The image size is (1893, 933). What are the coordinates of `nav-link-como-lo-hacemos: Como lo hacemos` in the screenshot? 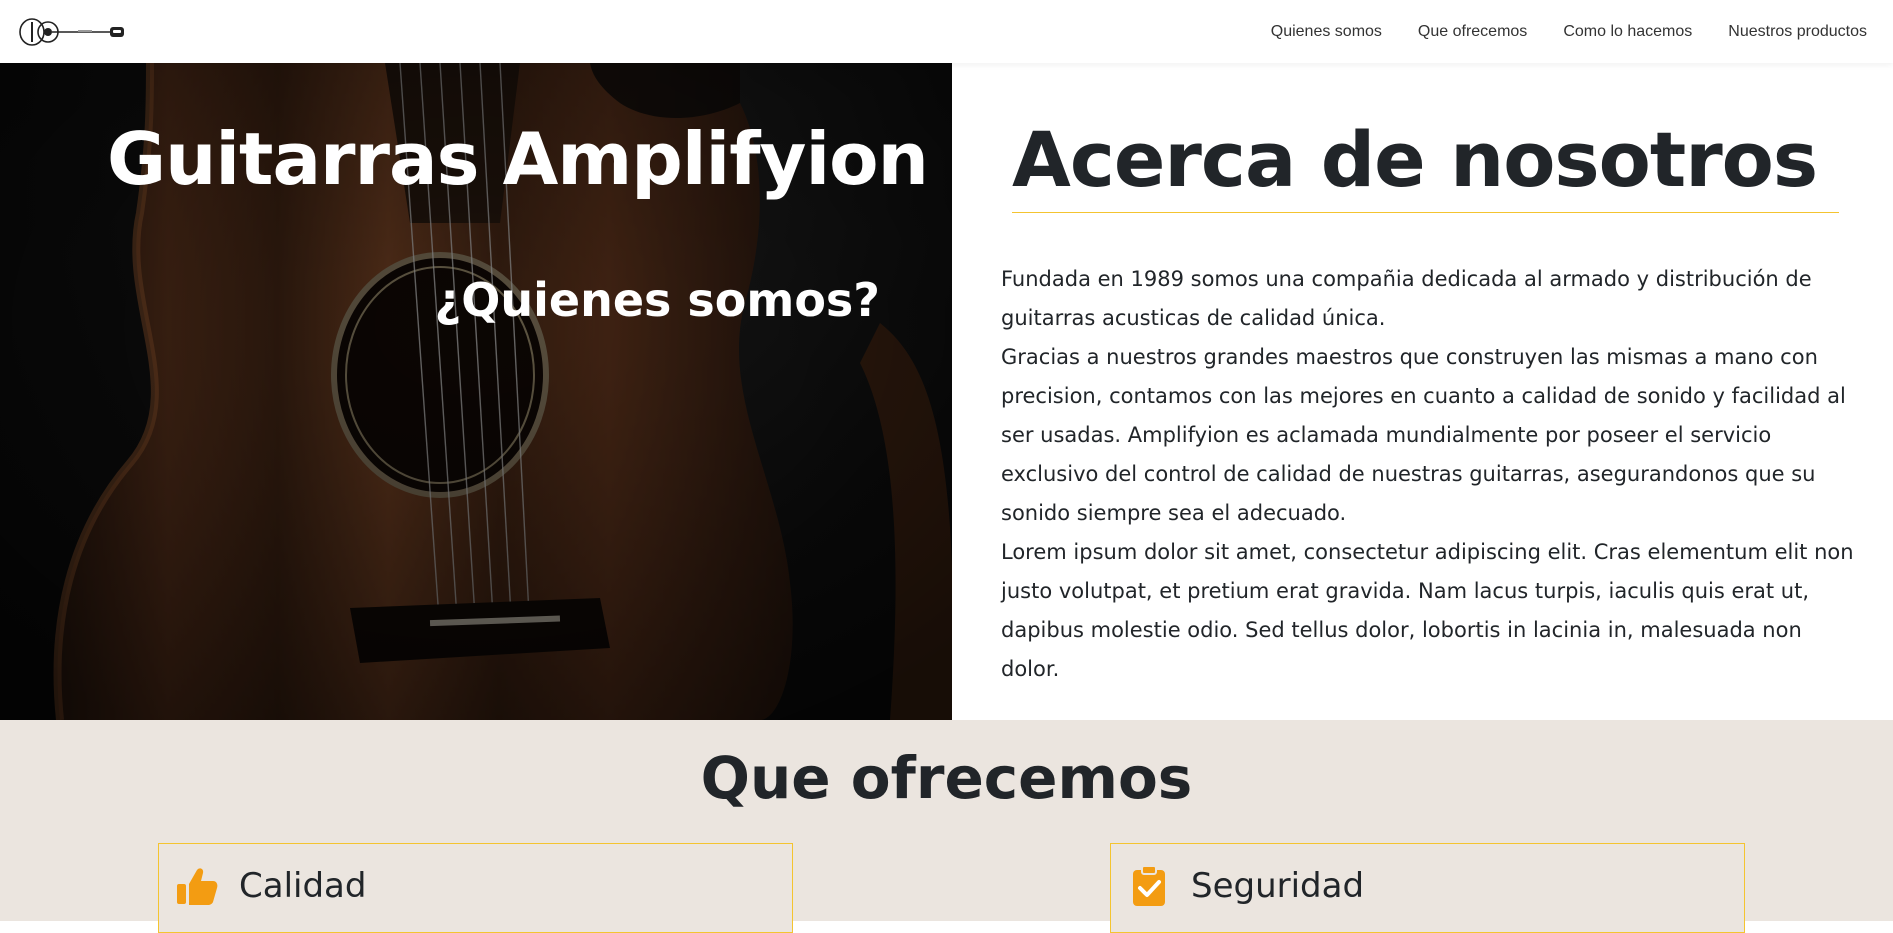 It's located at (1627, 32).